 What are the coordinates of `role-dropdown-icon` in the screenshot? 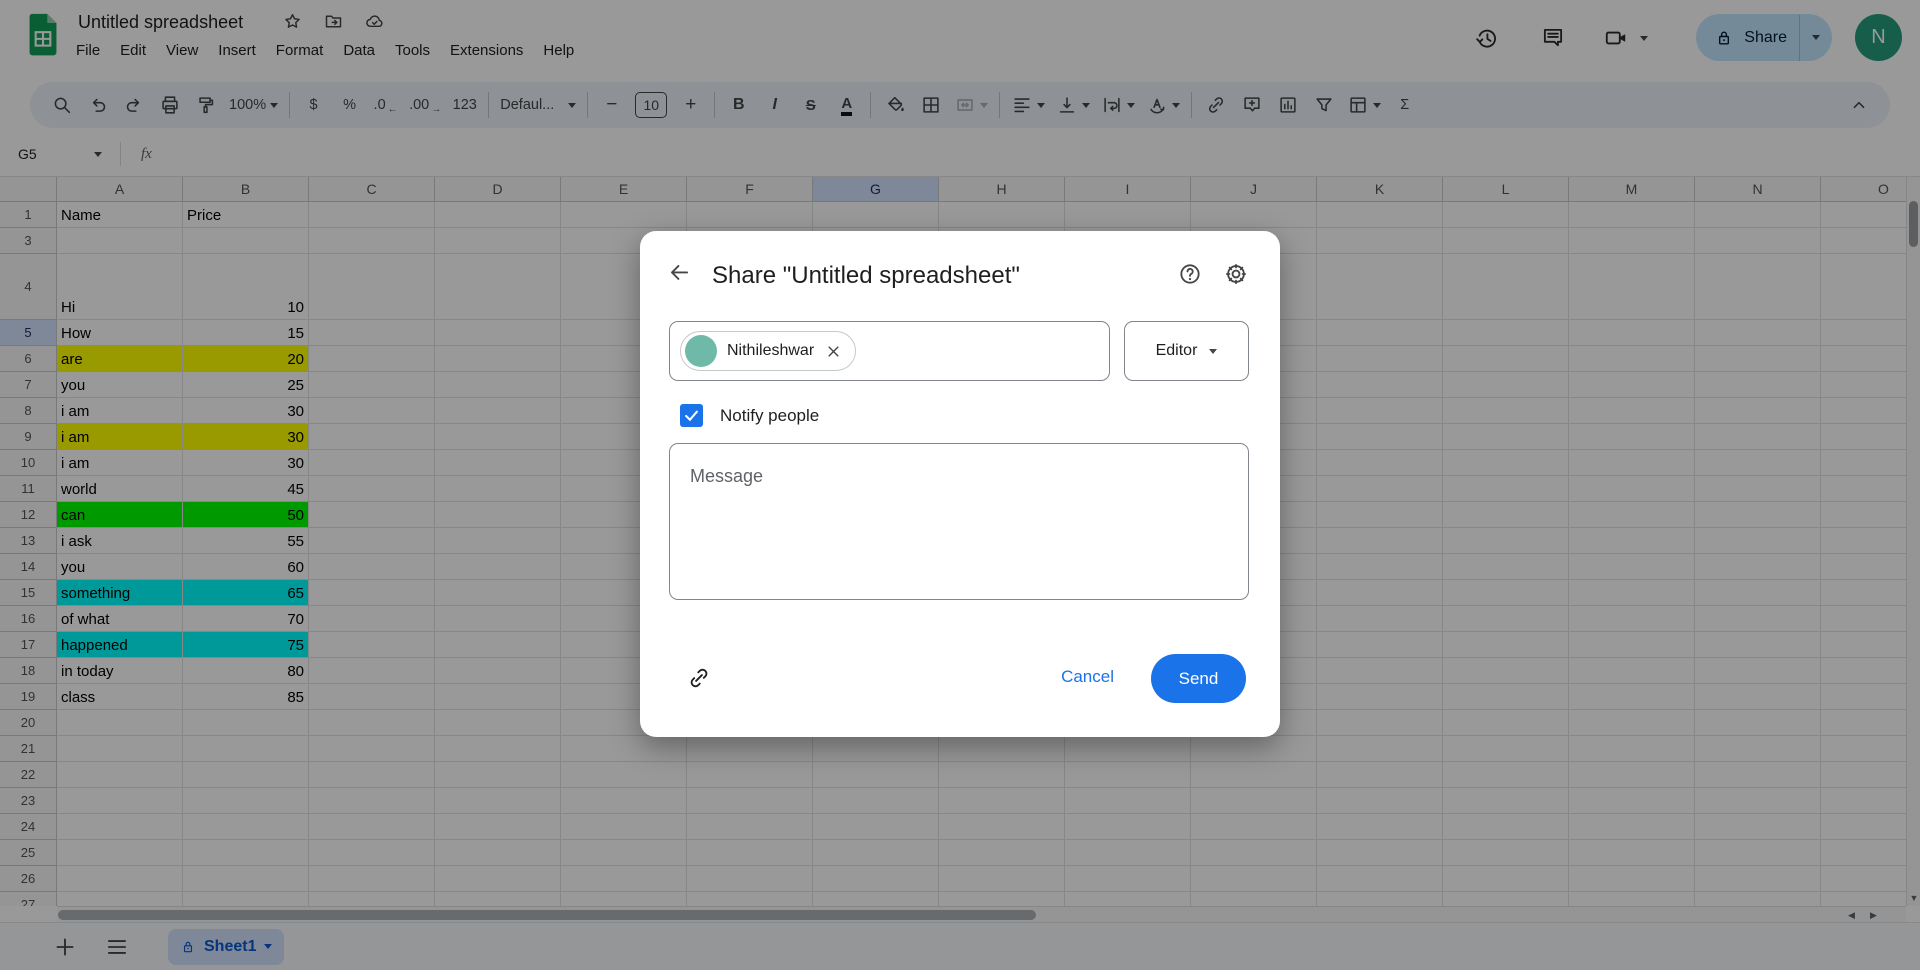 It's located at (1213, 351).